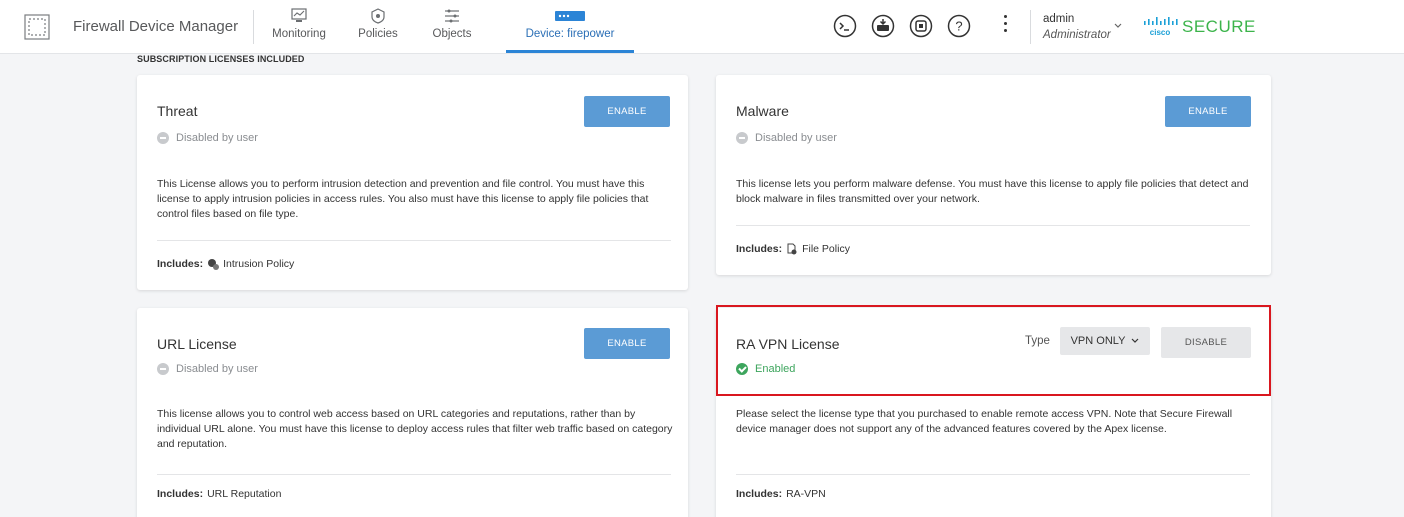 The image size is (1404, 517). I want to click on nav-monitoring-label: Monitoring, so click(299, 34).